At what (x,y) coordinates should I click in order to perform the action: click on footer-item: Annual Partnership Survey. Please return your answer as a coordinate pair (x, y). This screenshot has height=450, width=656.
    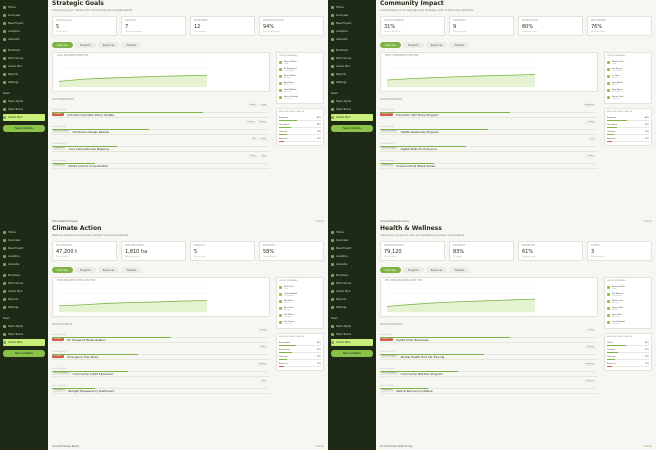
    Looking at the image, I should click on (394, 221).